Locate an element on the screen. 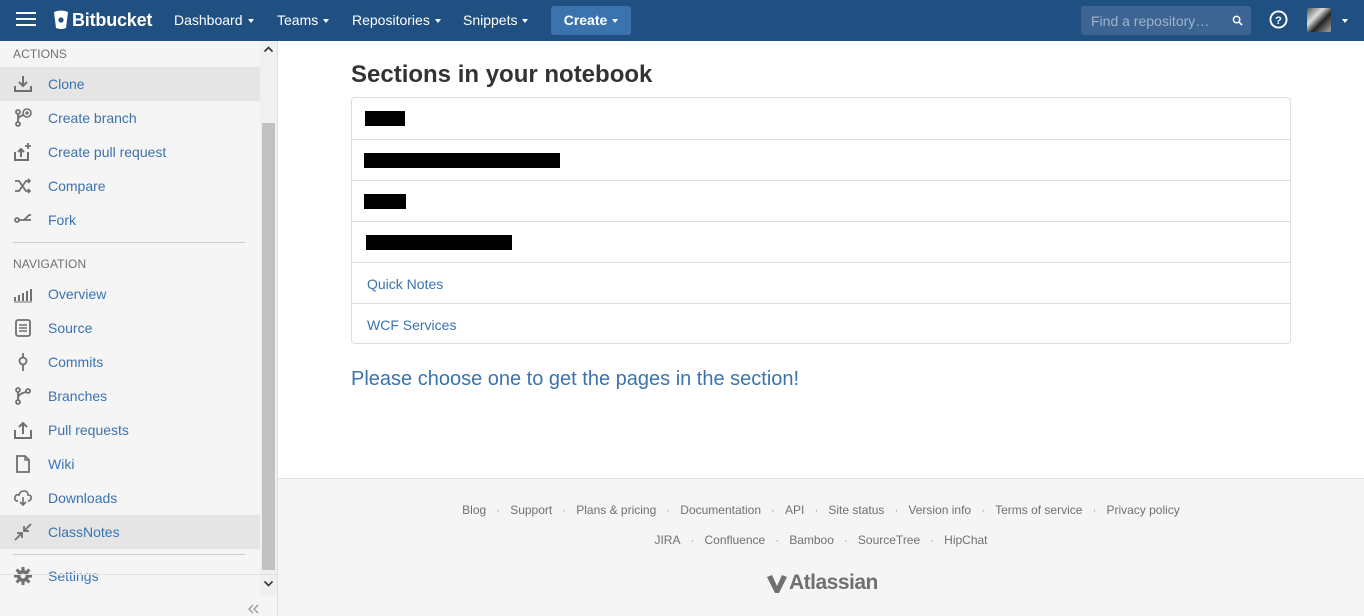 The height and width of the screenshot is (616, 1364). sidebar-item-branches: Branches is located at coordinates (130, 396).